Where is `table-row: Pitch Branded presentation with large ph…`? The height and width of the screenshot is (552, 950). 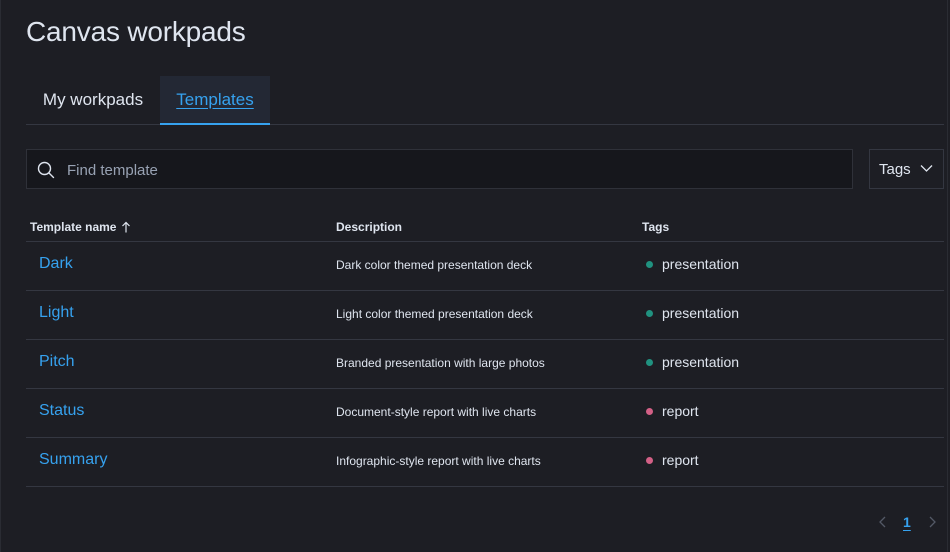
table-row: Pitch Branded presentation with large ph… is located at coordinates (485, 364).